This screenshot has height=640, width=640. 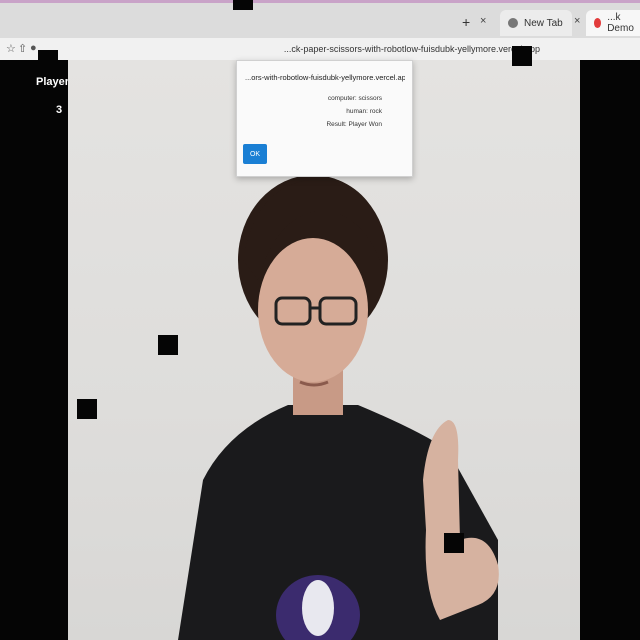 I want to click on right-margin-panel, so click(x=610, y=350).